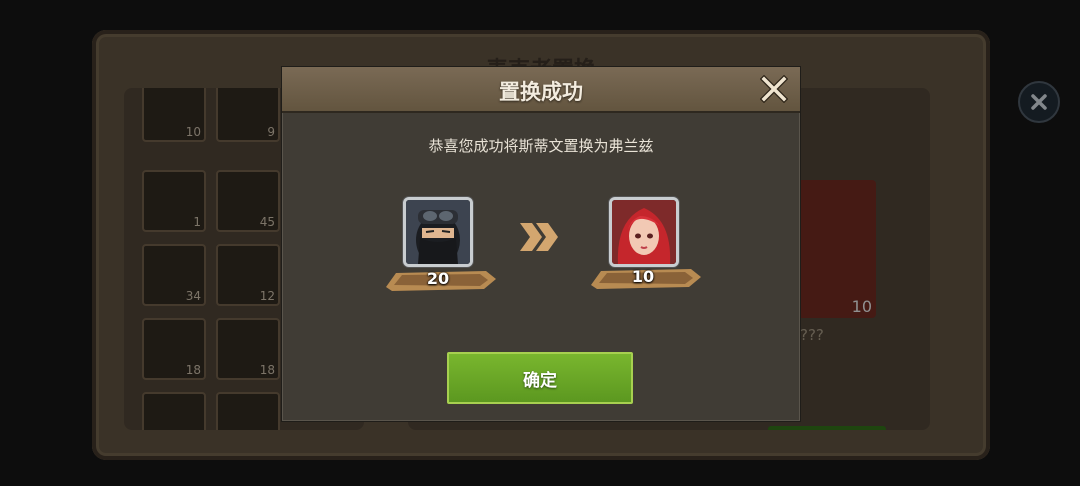 The width and height of the screenshot is (1080, 486). I want to click on confirm-button: 确定, so click(540, 378).